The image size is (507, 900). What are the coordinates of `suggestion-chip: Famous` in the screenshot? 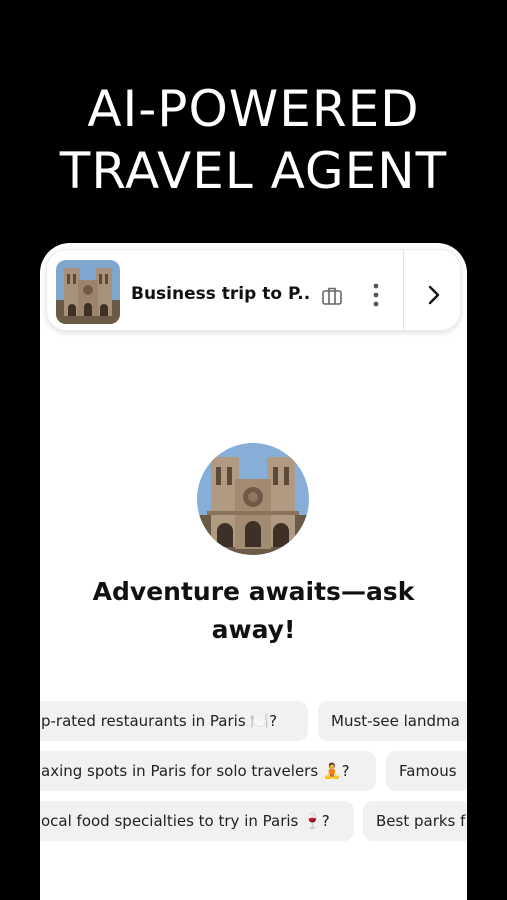 It's located at (426, 771).